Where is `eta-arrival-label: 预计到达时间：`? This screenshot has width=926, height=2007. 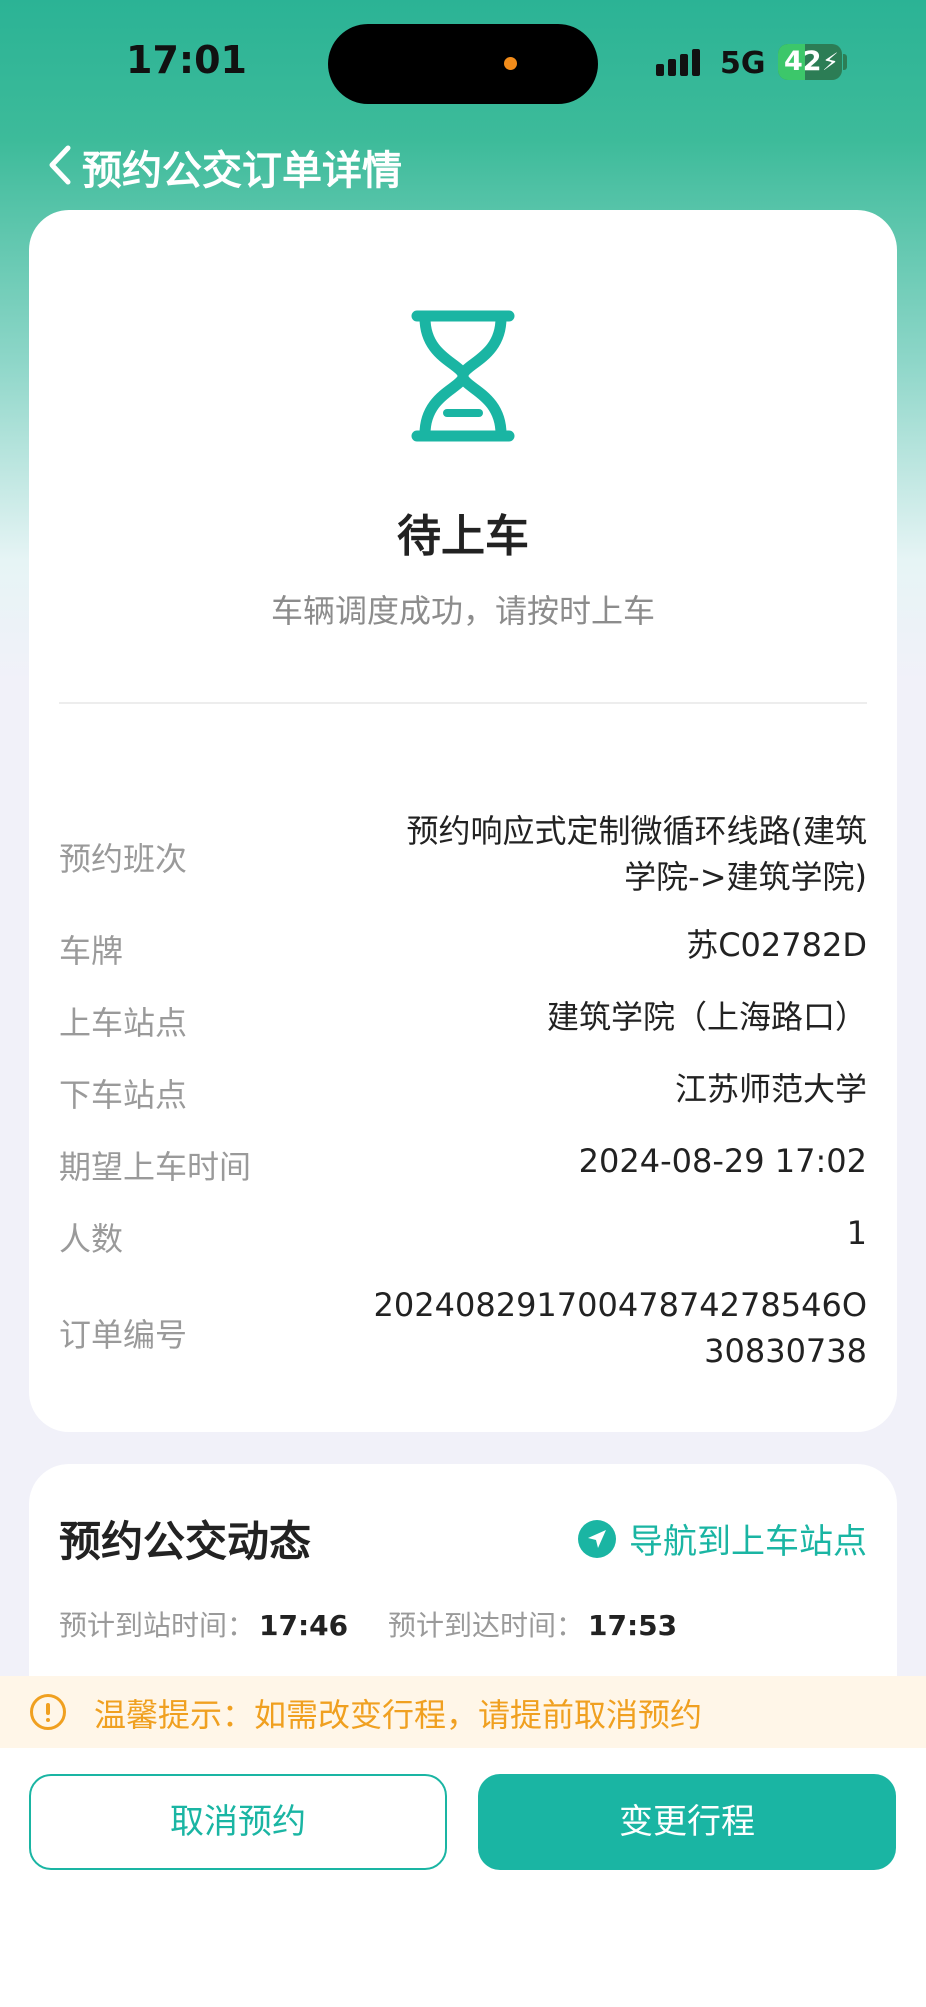 eta-arrival-label: 预计到达时间： is located at coordinates (486, 1625).